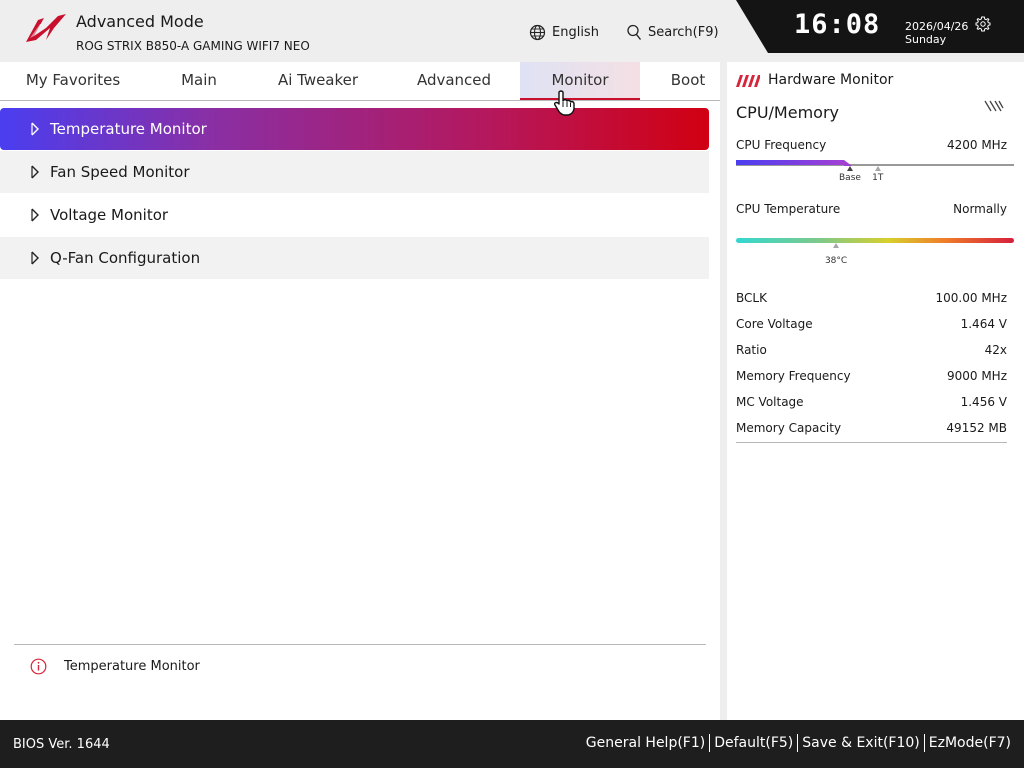 Image resolution: width=1024 pixels, height=768 pixels. Describe the element at coordinates (132, 666) in the screenshot. I see `help-description: Temperature Monitor` at that location.